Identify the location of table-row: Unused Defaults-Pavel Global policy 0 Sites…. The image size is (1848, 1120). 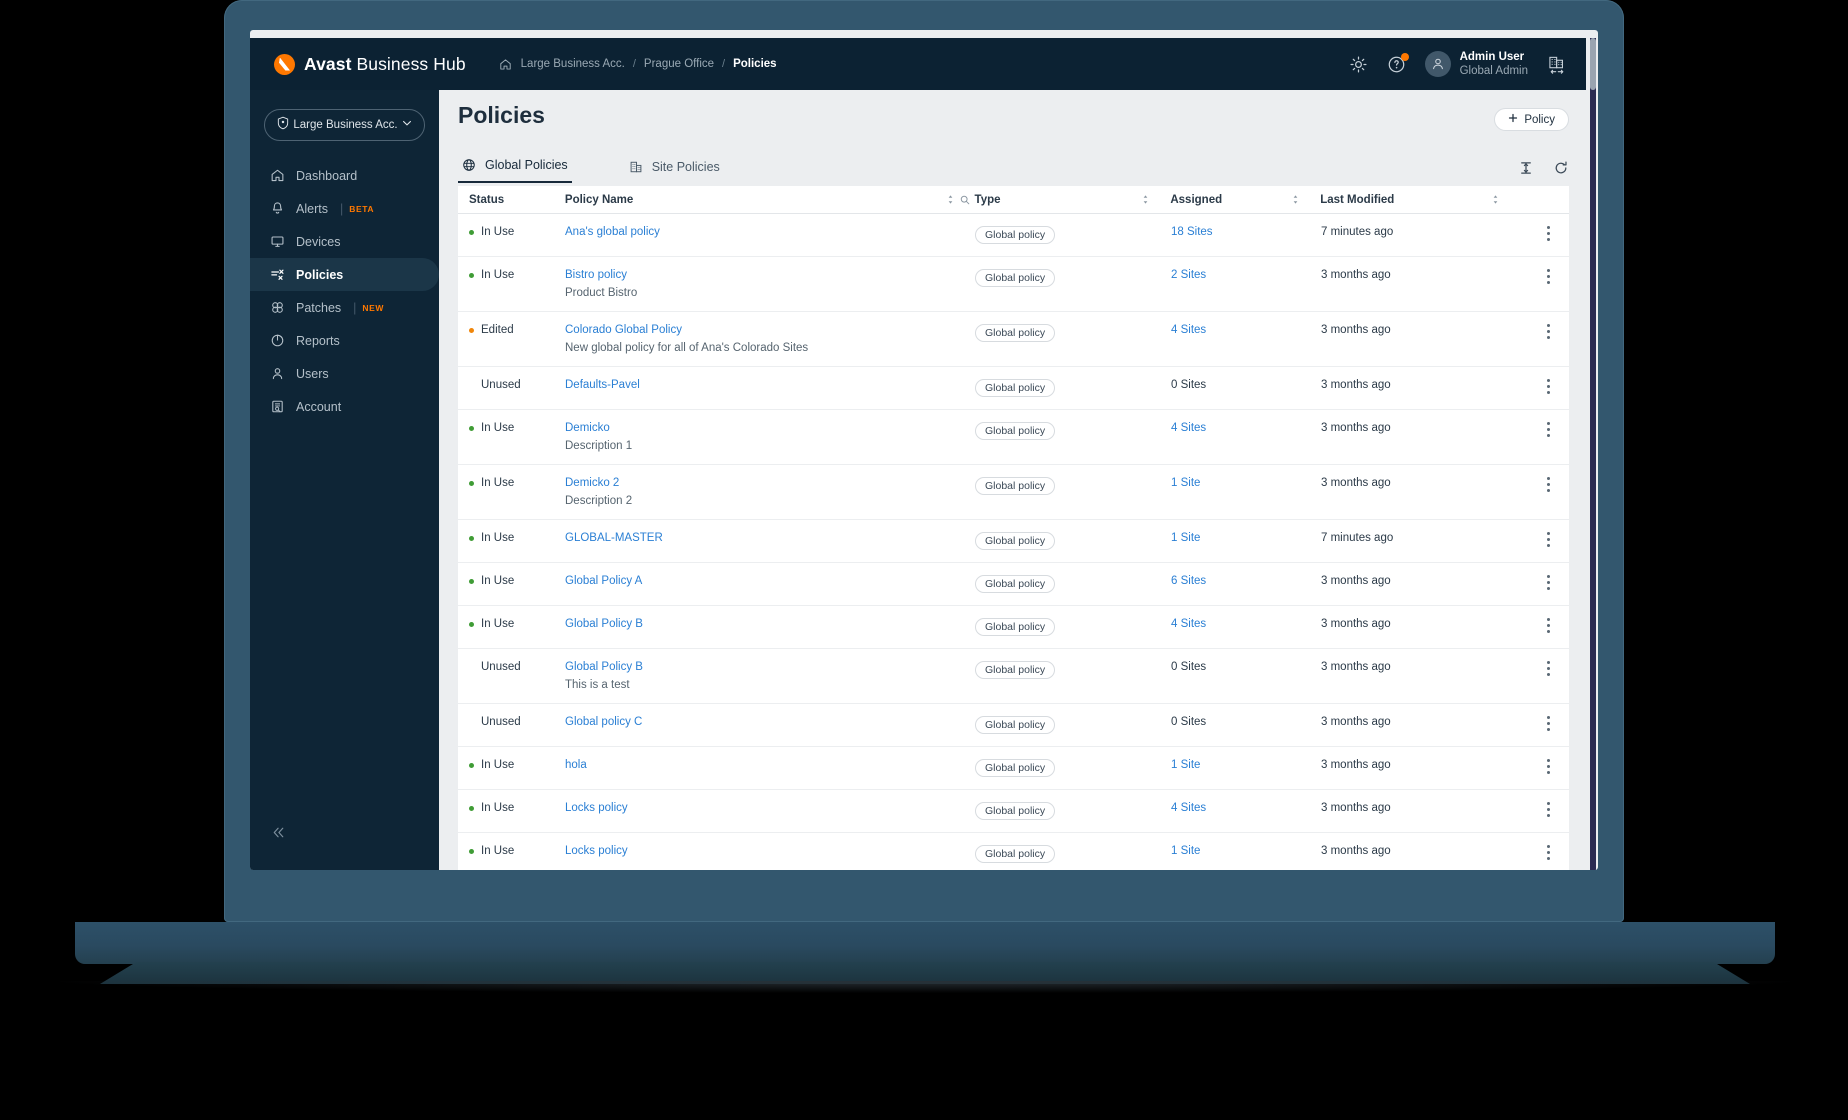
(1013, 388).